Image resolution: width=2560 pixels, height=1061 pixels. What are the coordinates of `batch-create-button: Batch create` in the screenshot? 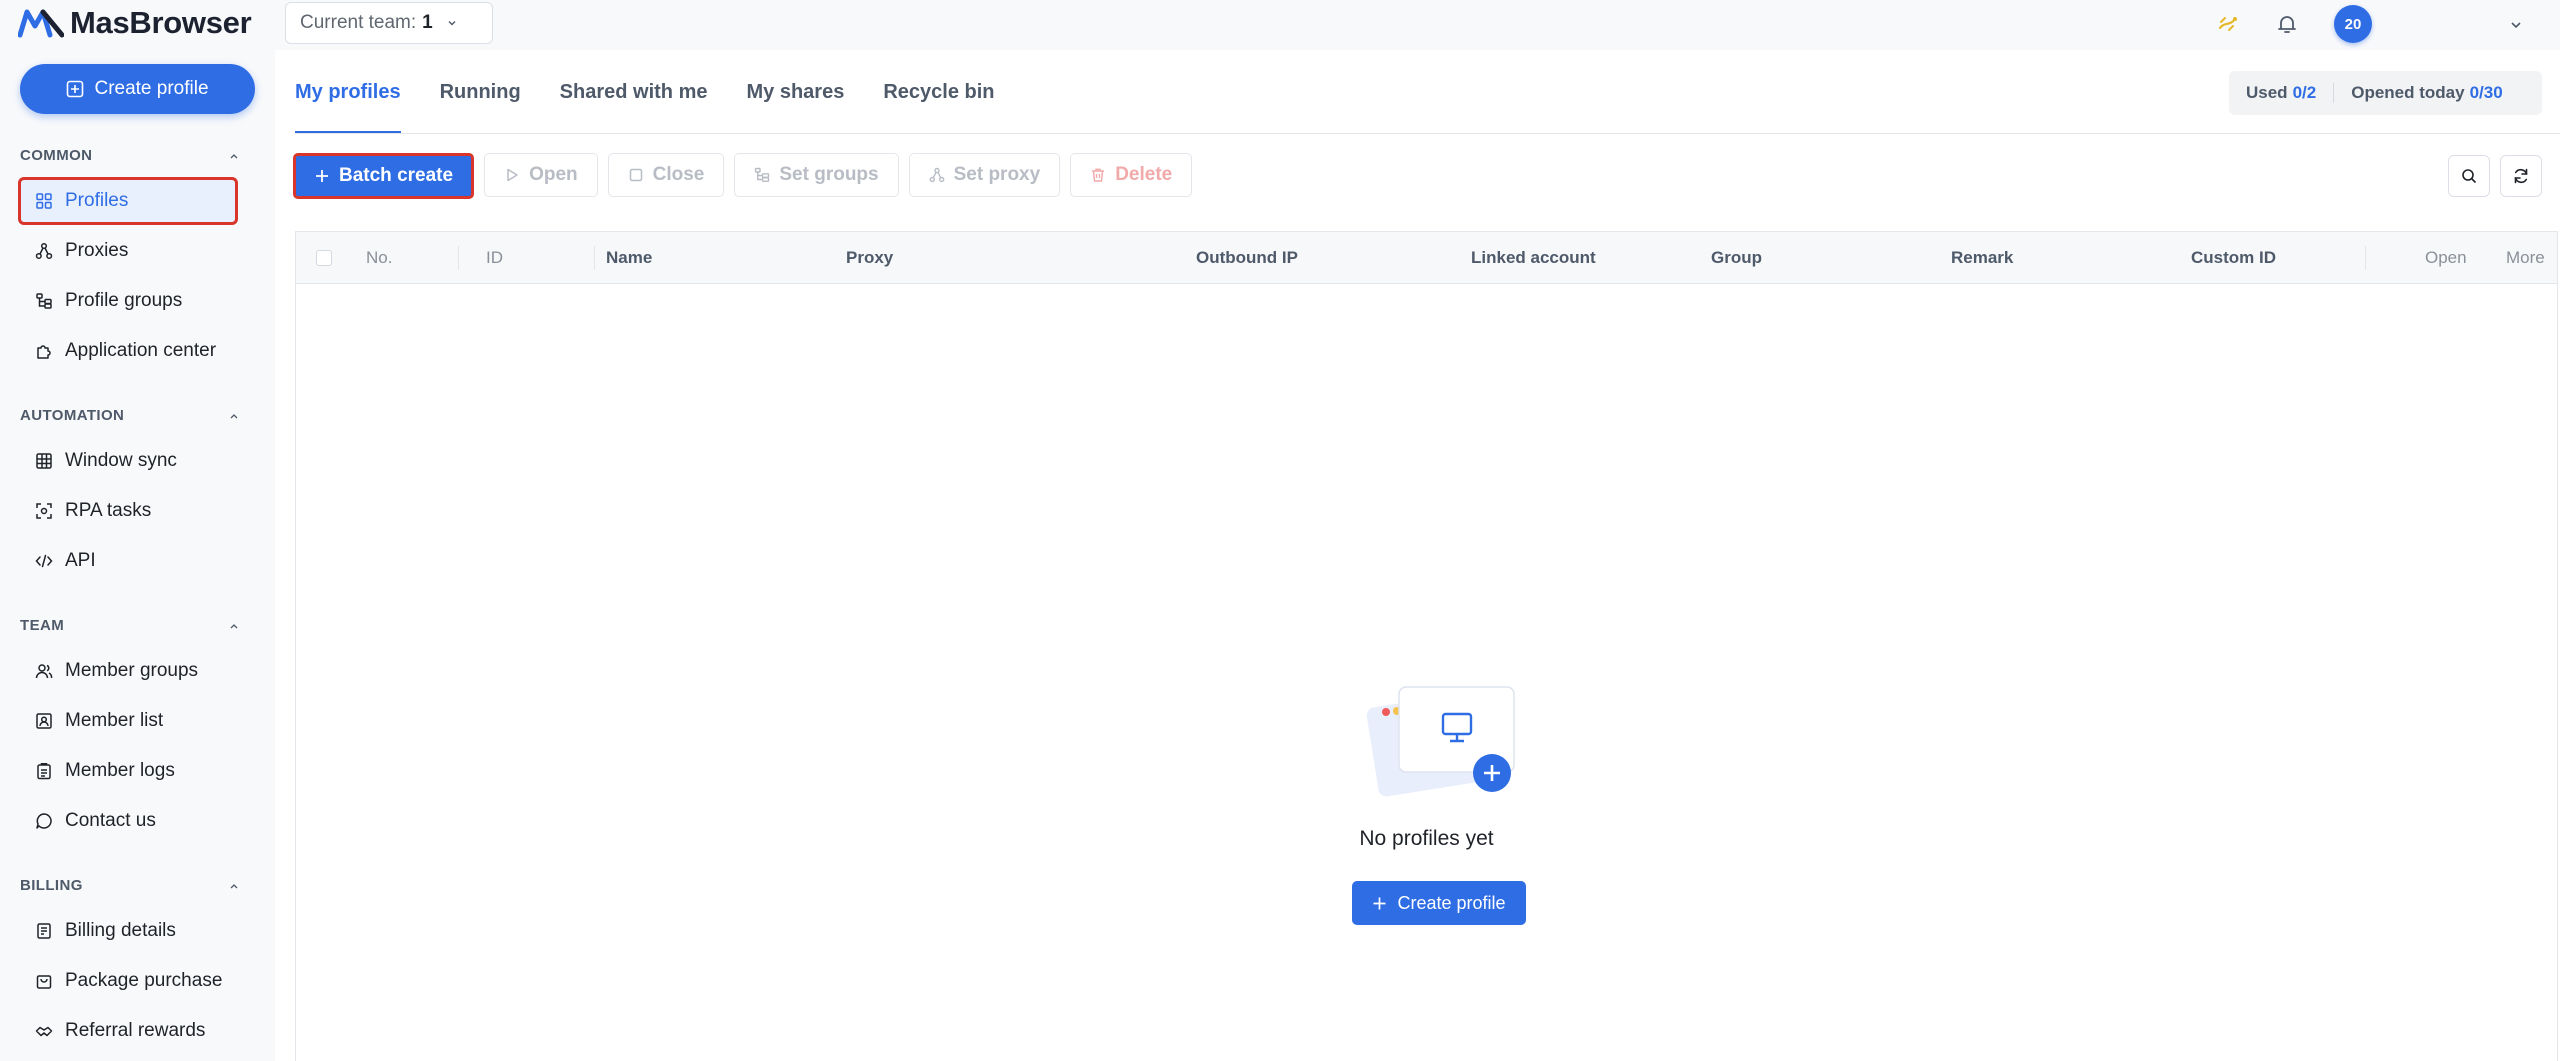 It's located at (384, 176).